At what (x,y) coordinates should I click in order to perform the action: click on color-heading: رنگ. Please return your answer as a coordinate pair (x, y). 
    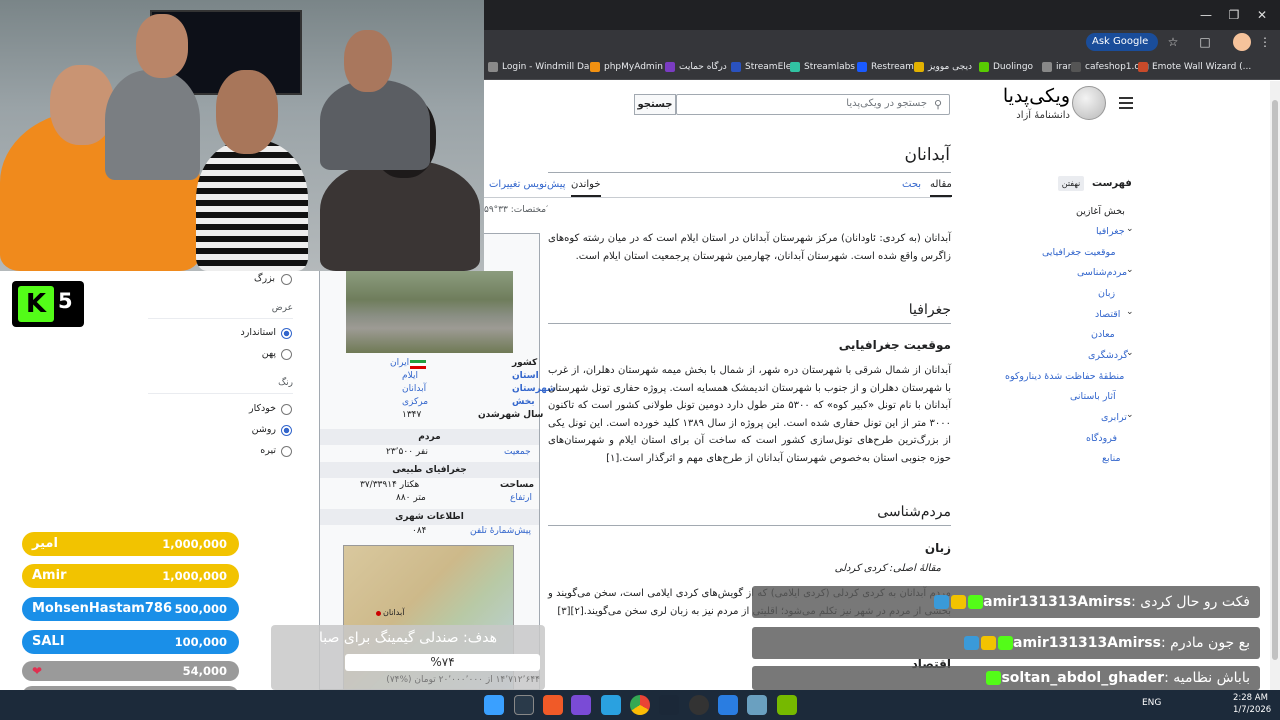
    Looking at the image, I should click on (285, 383).